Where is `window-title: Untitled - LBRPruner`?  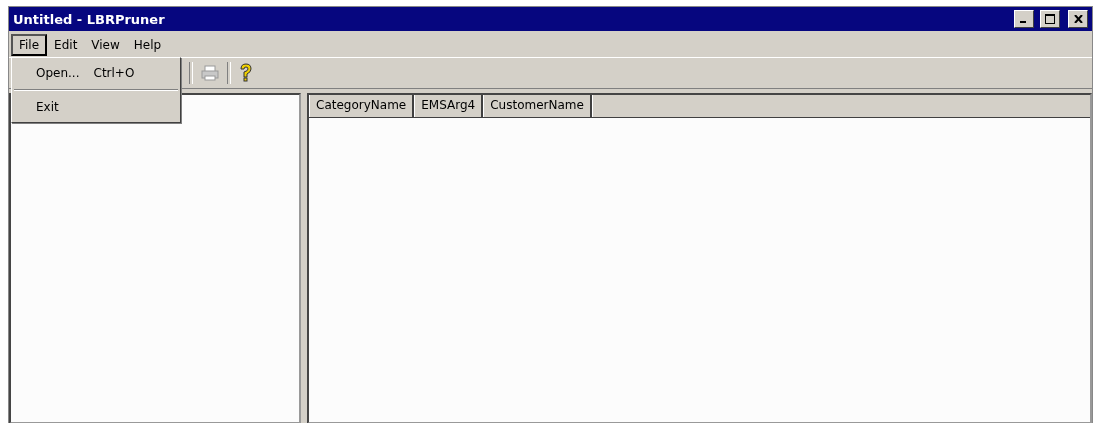 window-title: Untitled - LBRPruner is located at coordinates (89, 19).